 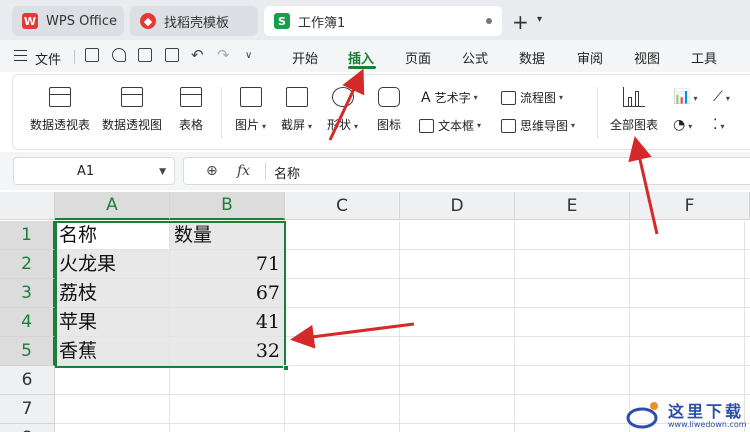 I want to click on fill-handle, so click(x=286, y=368).